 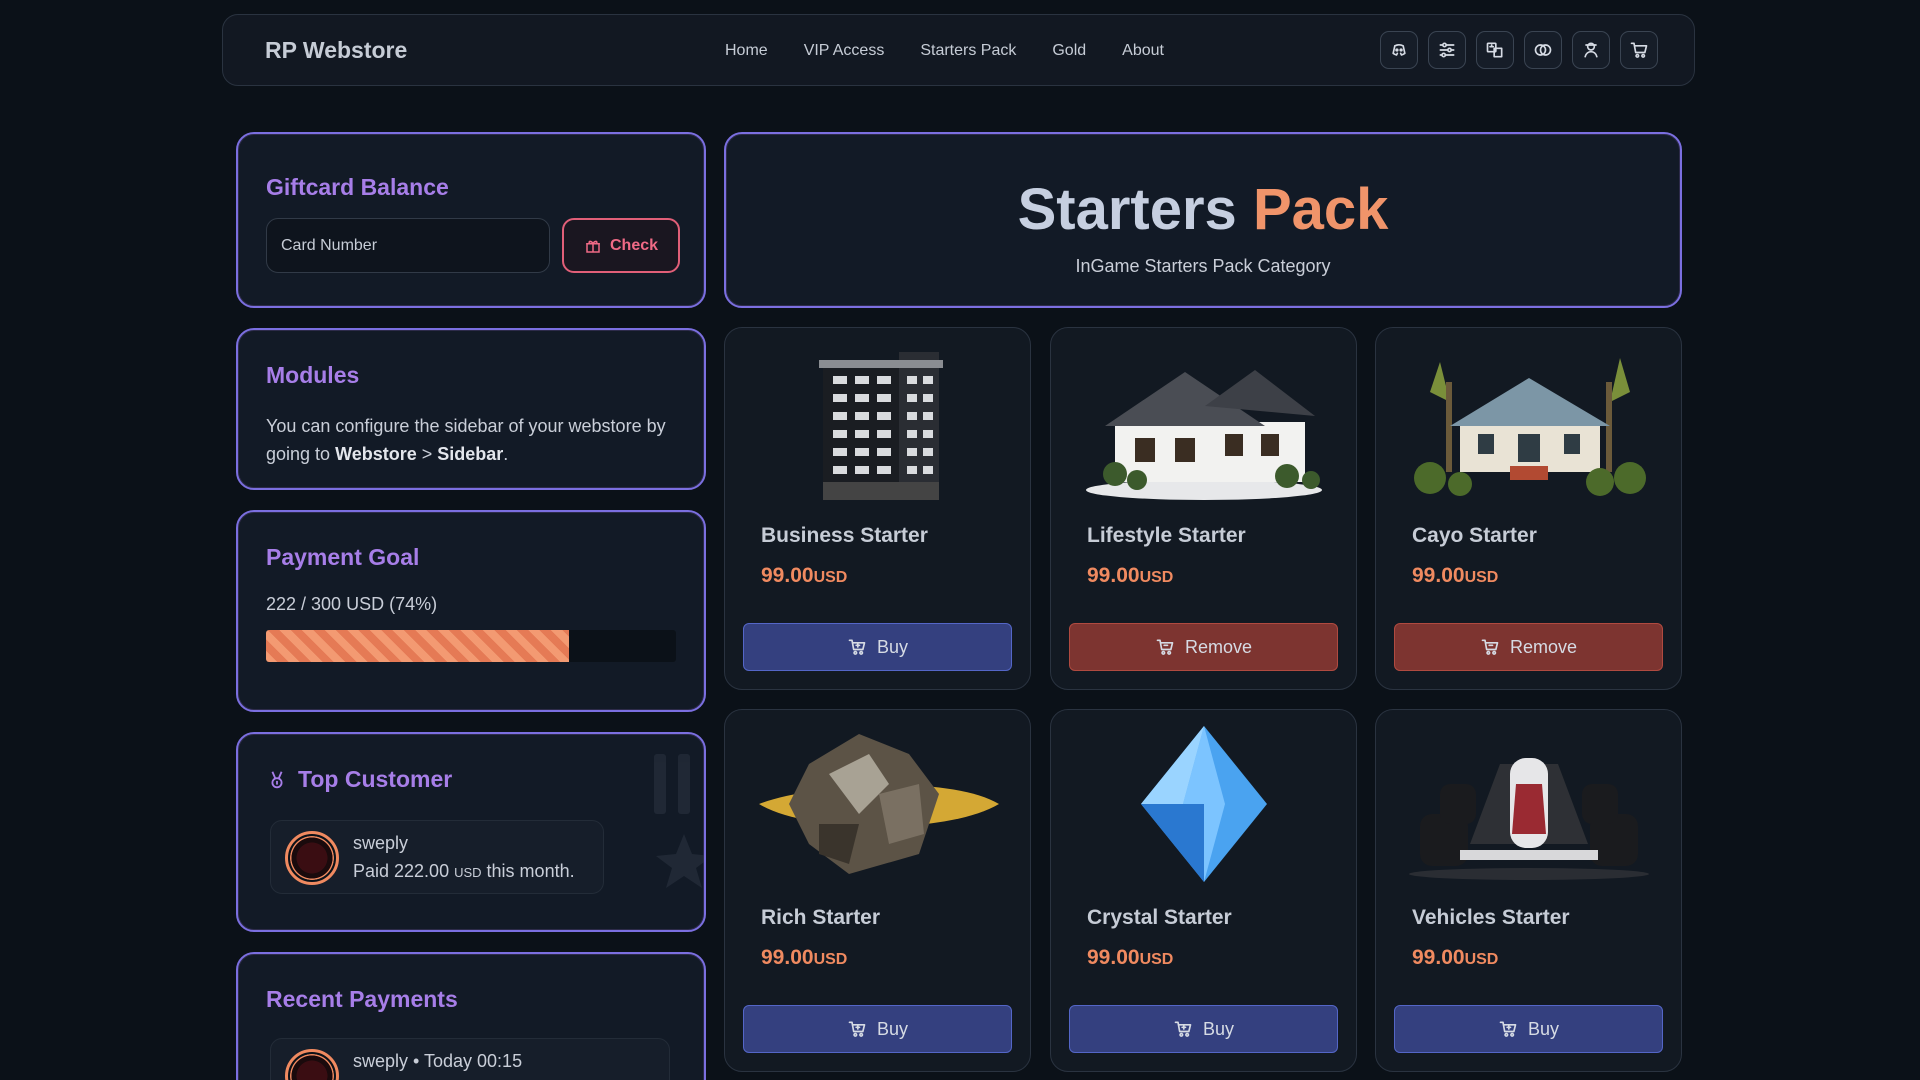 I want to click on account-button, so click(x=1591, y=50).